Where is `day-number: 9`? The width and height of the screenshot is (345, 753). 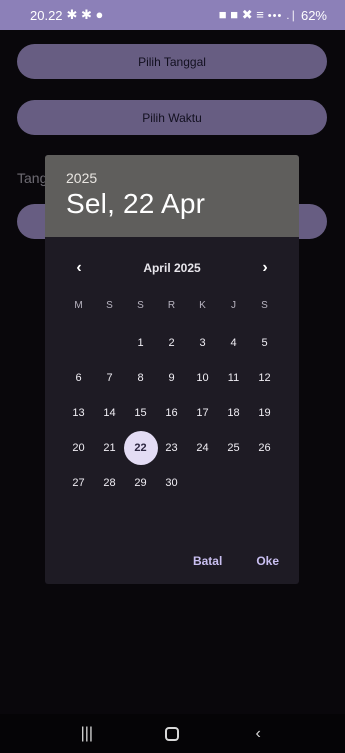 day-number: 9 is located at coordinates (171, 377).